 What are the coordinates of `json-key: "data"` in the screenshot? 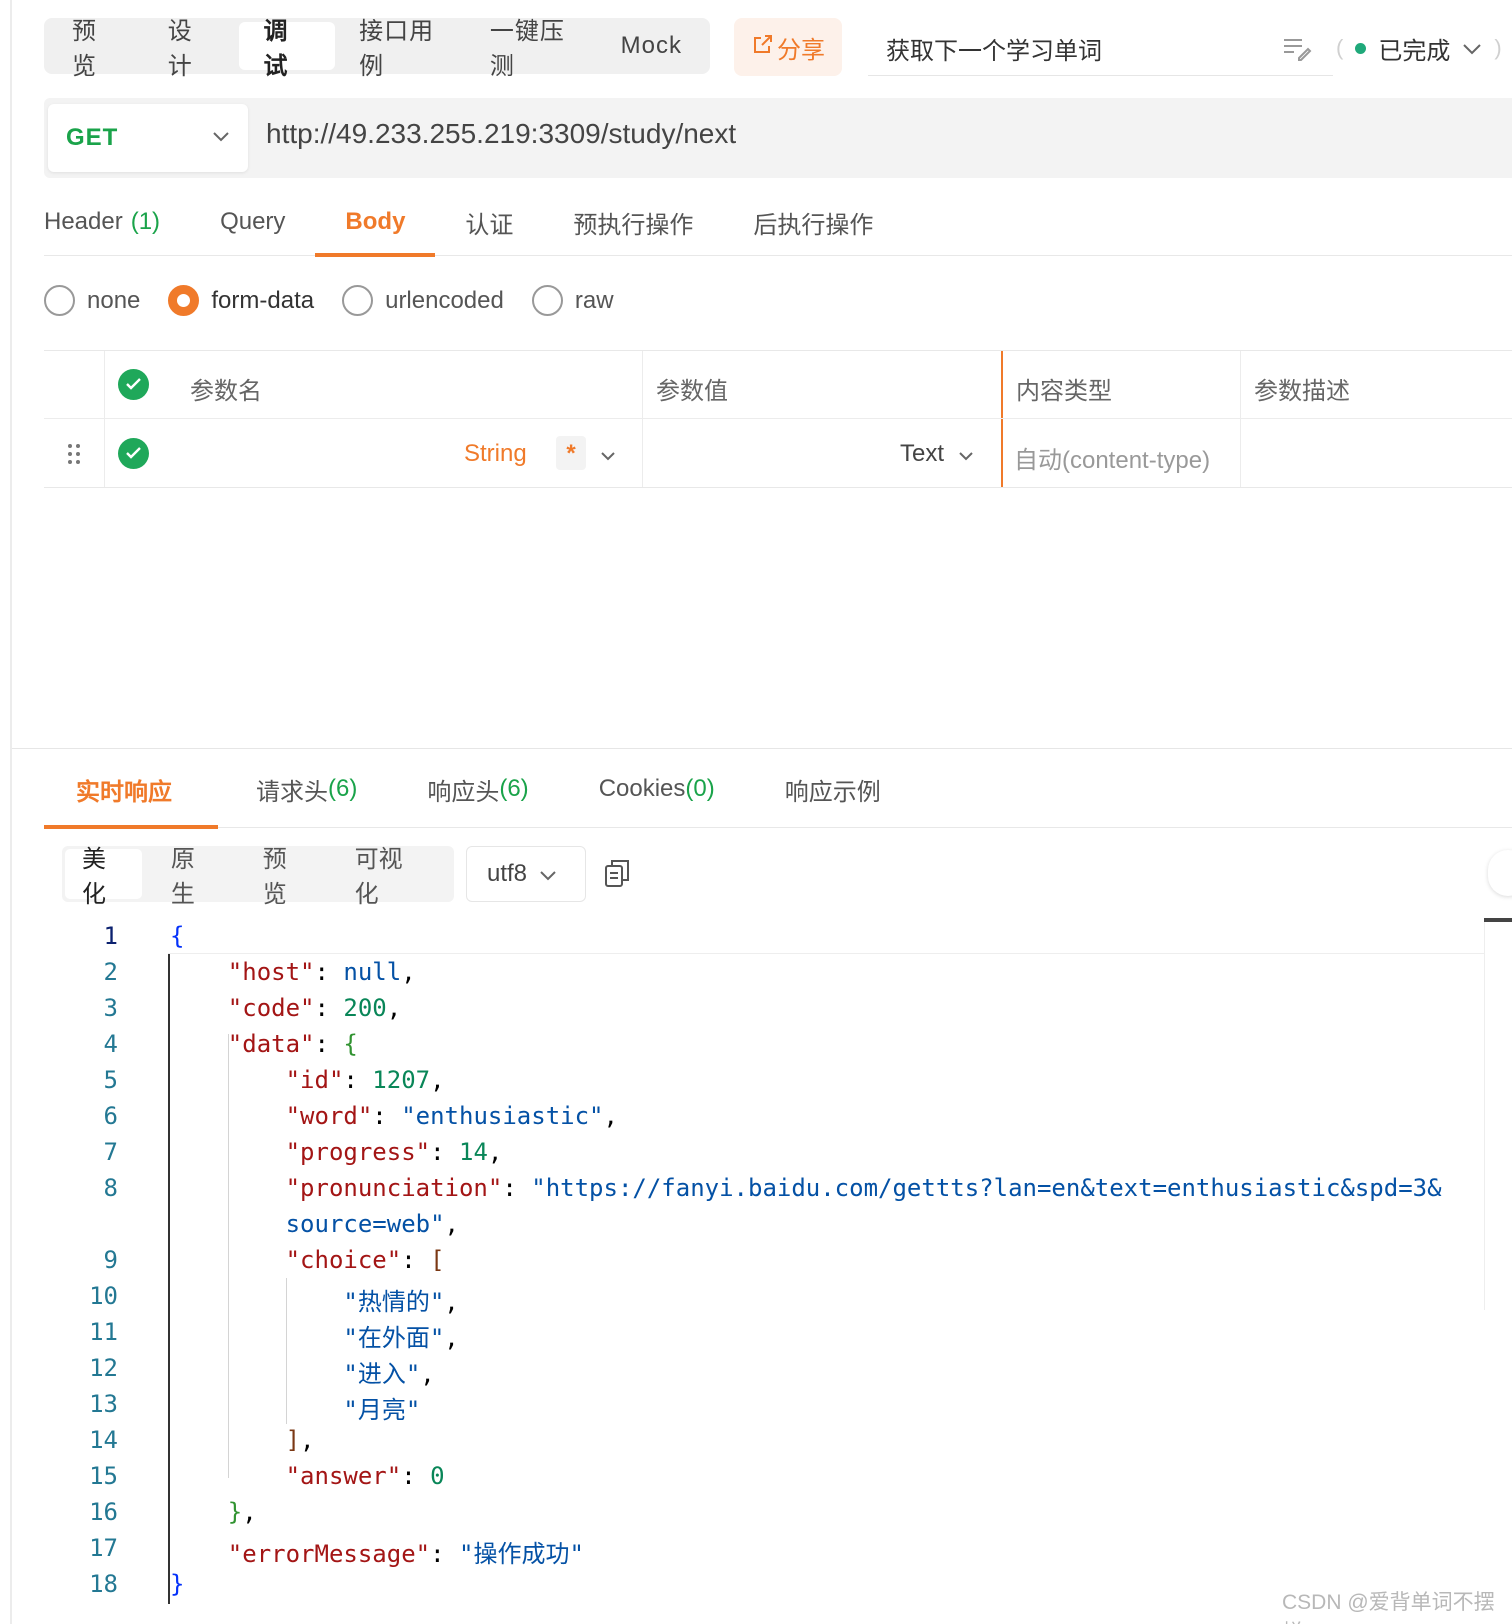 It's located at (271, 1044).